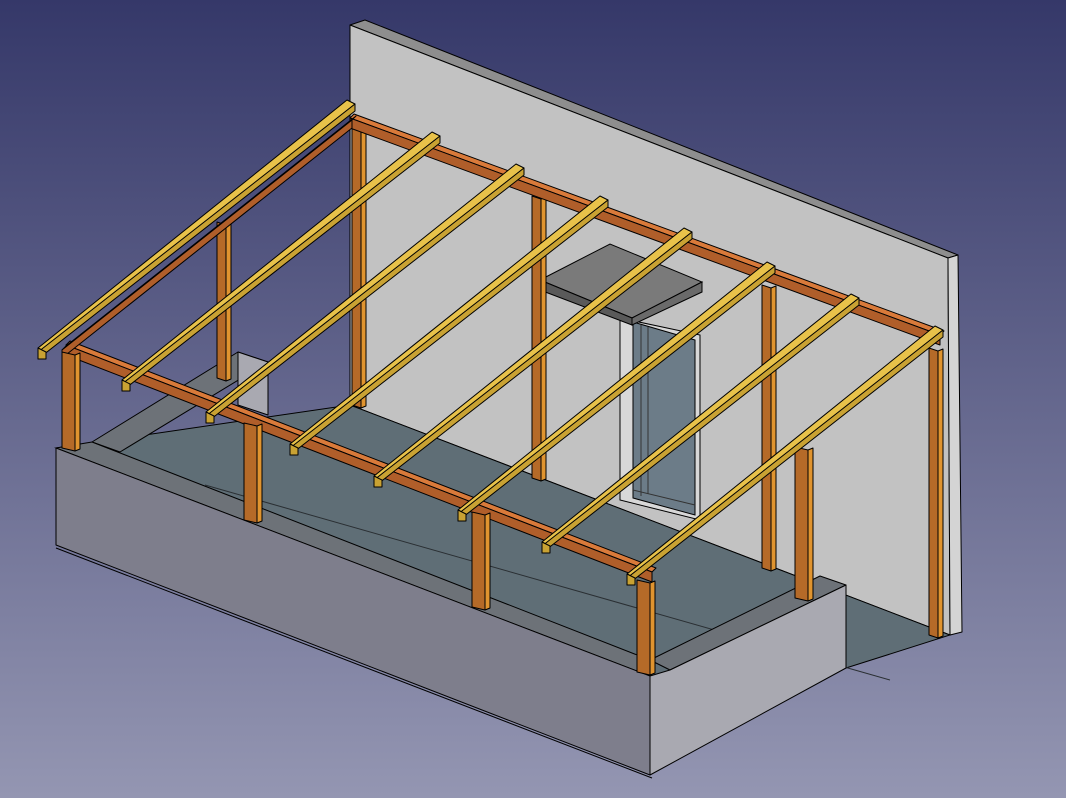 Image resolution: width=1066 pixels, height=798 pixels. What do you see at coordinates (68, 401) in the screenshot?
I see `front-post-1-front-face` at bounding box center [68, 401].